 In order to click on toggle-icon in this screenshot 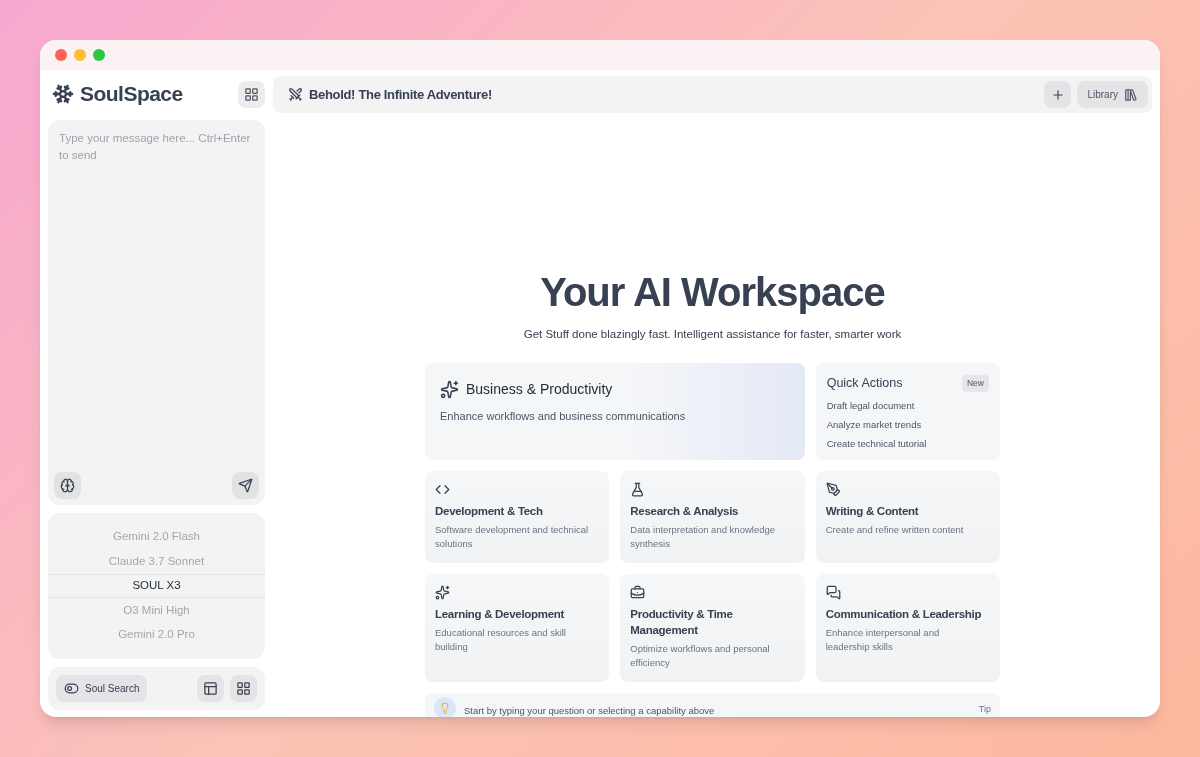, I will do `click(71, 688)`.